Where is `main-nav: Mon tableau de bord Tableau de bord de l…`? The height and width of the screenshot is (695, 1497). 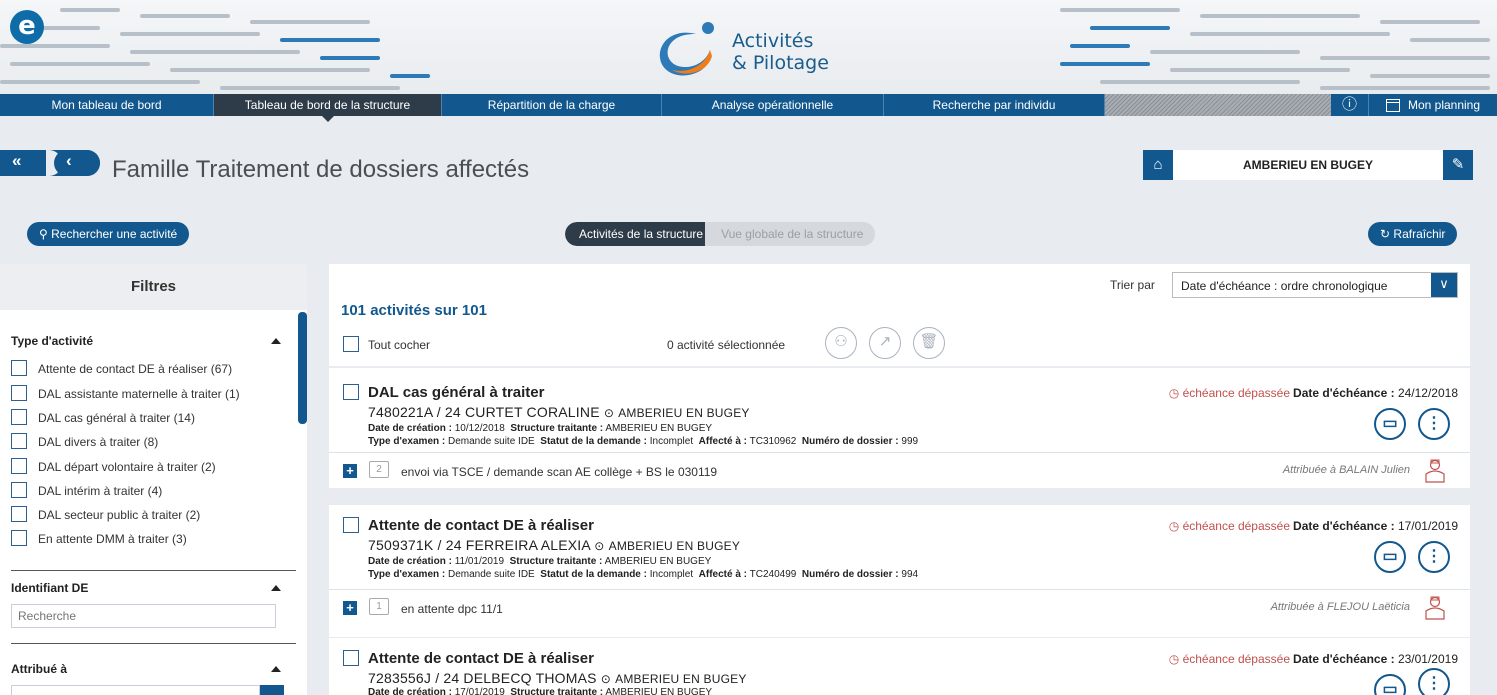
main-nav: Mon tableau de bord Tableau de bord de l… is located at coordinates (748, 108).